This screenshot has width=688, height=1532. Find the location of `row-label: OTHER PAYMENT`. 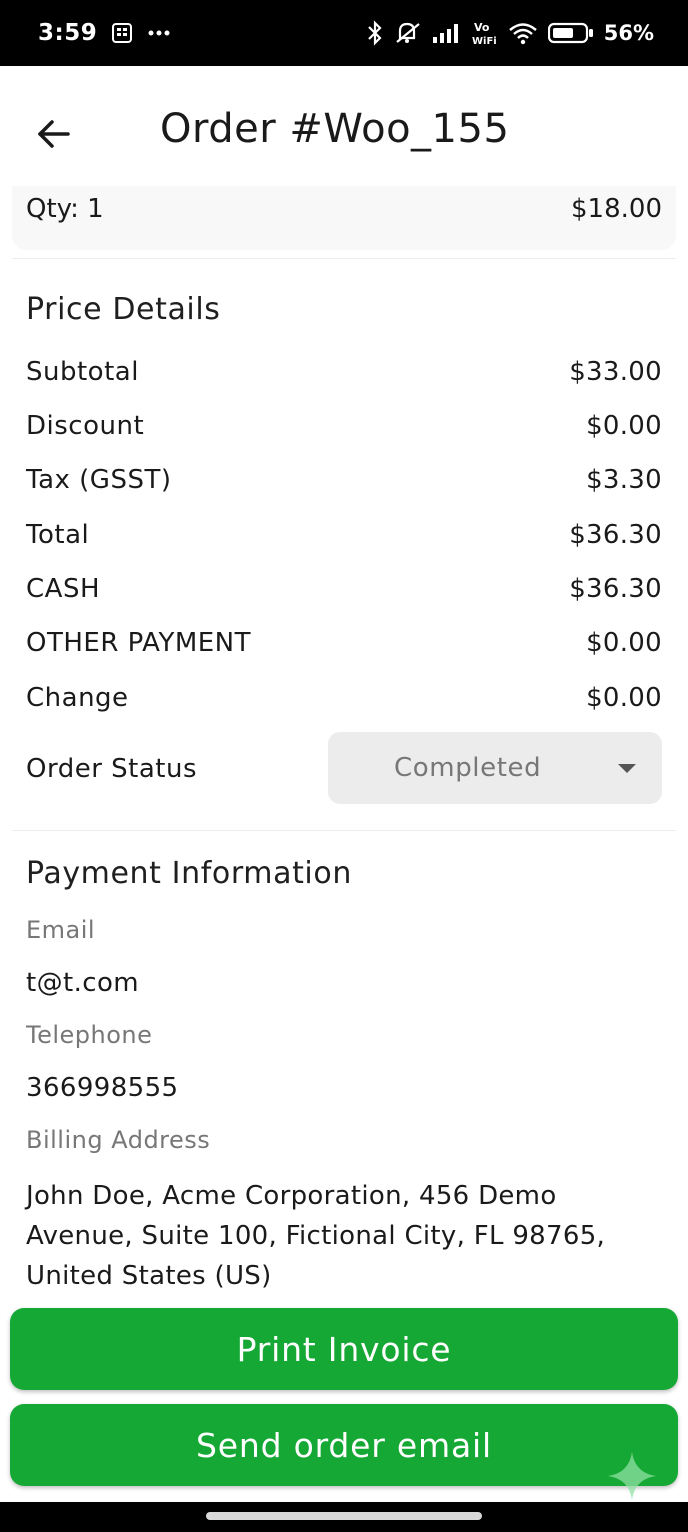

row-label: OTHER PAYMENT is located at coordinates (139, 643).